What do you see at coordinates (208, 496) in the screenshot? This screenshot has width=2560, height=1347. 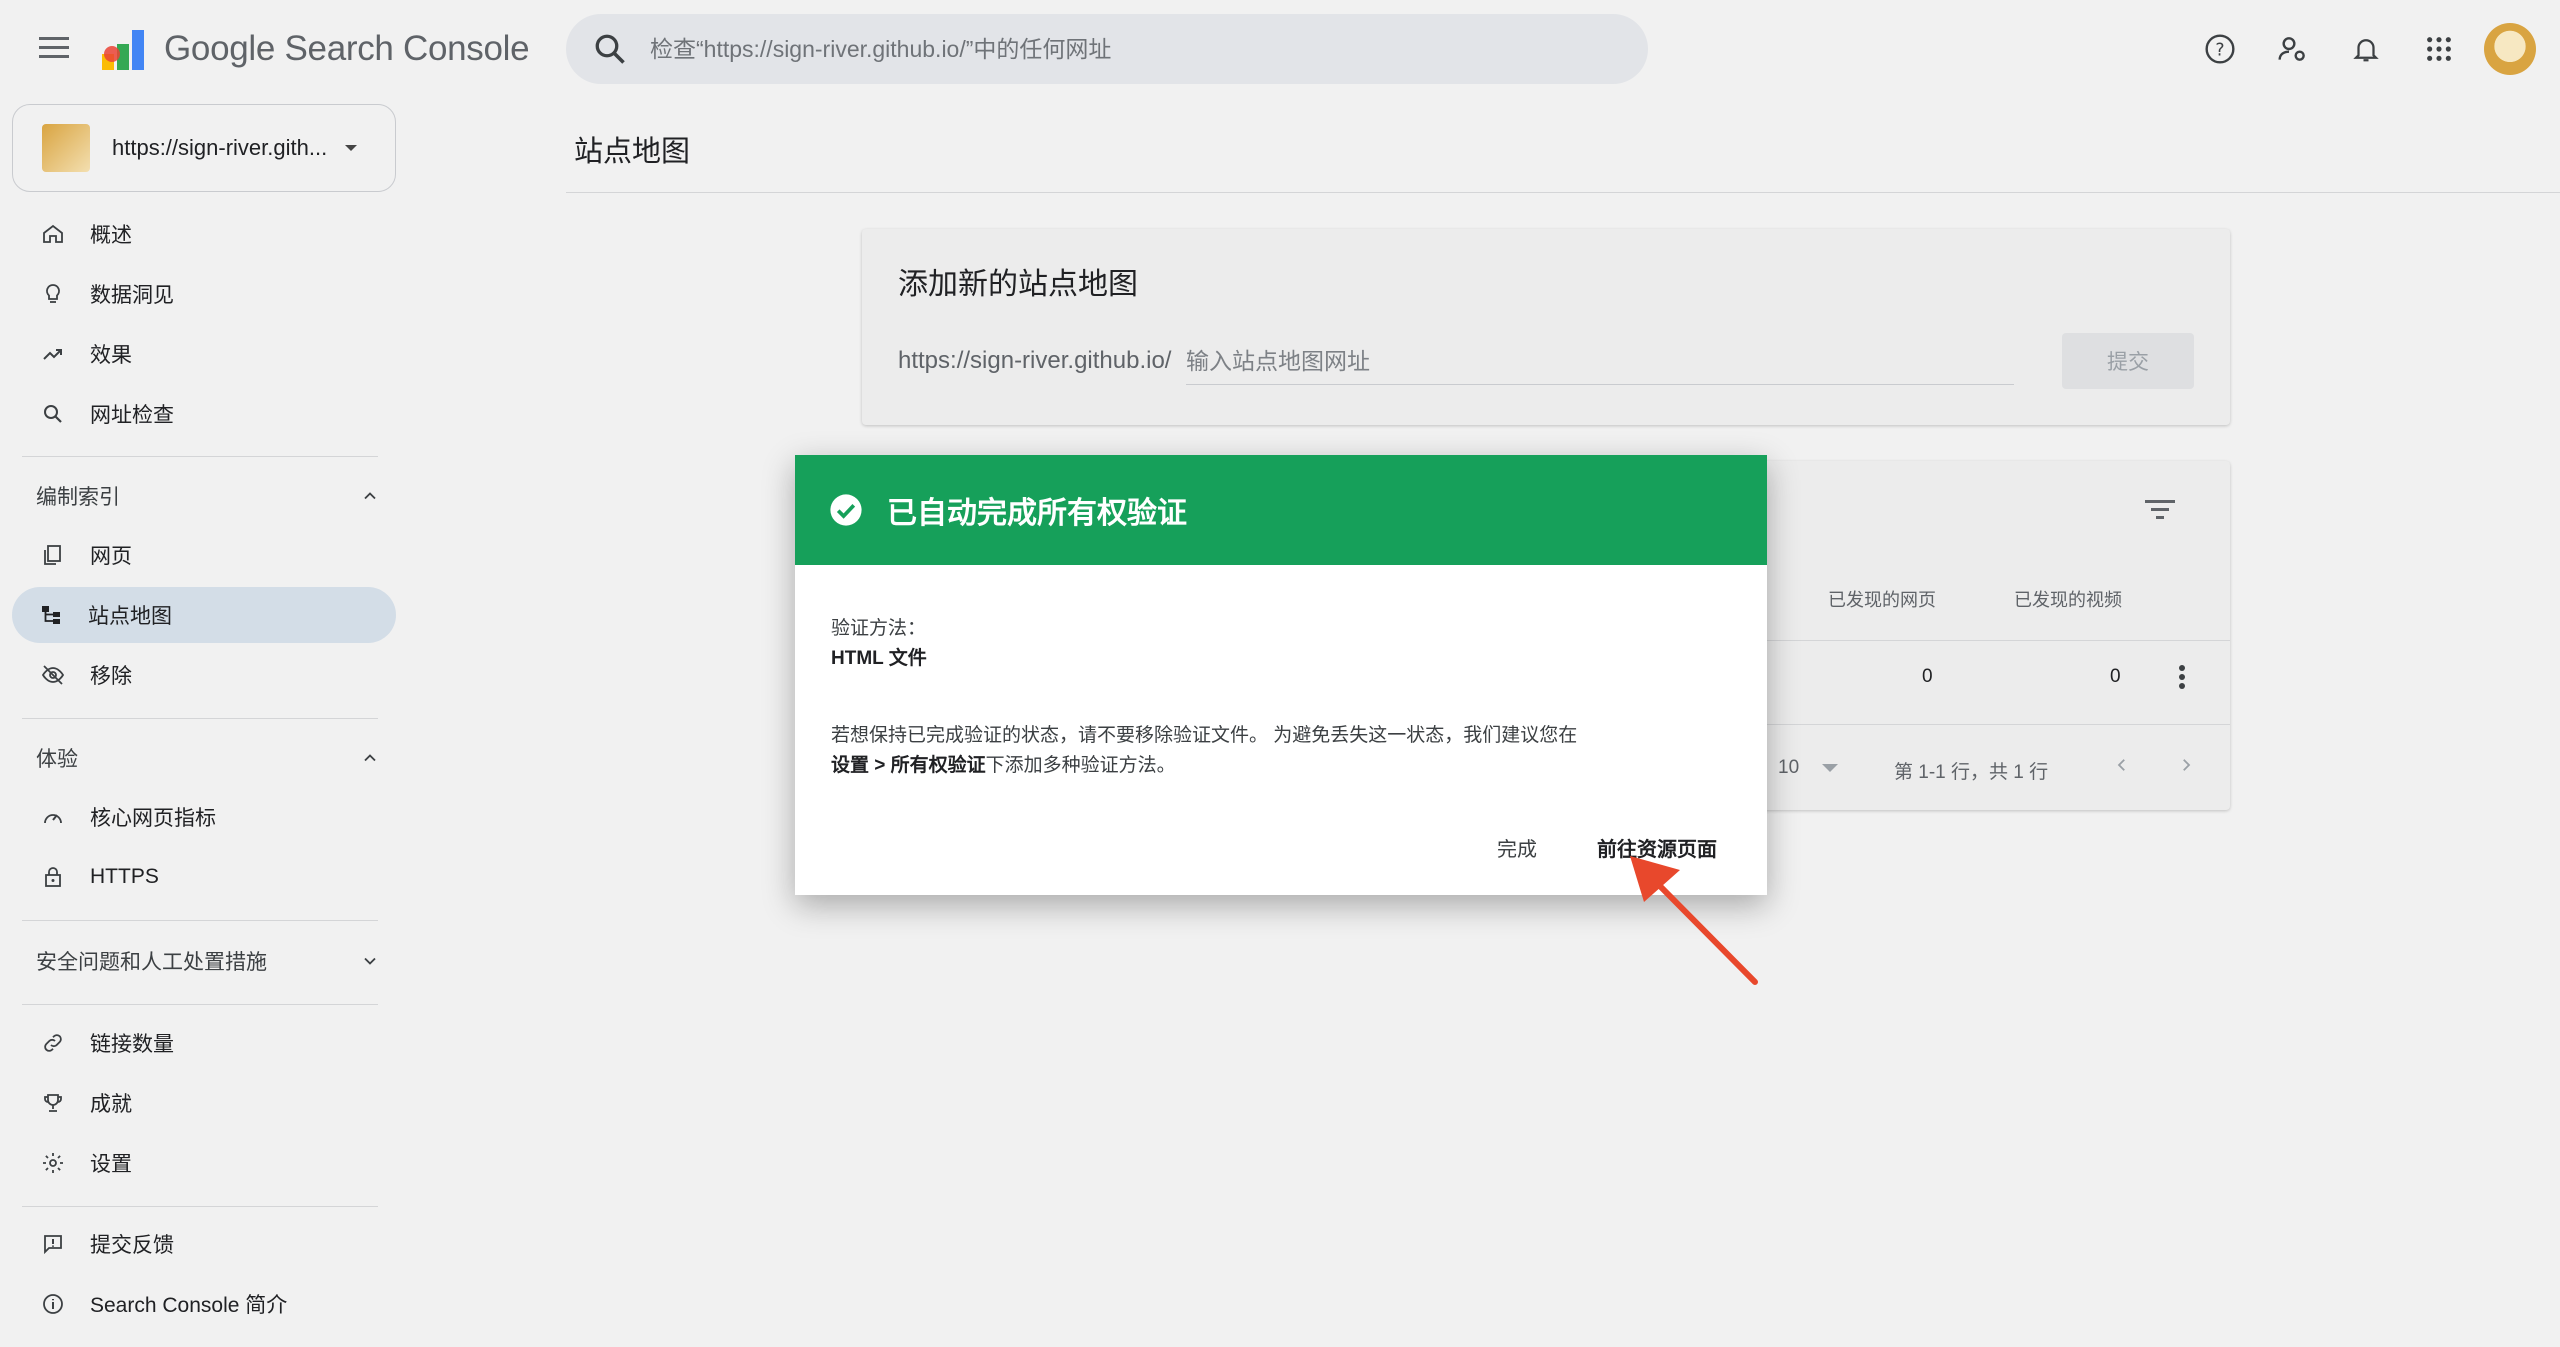 I see `section-indexing-header: 编制索引` at bounding box center [208, 496].